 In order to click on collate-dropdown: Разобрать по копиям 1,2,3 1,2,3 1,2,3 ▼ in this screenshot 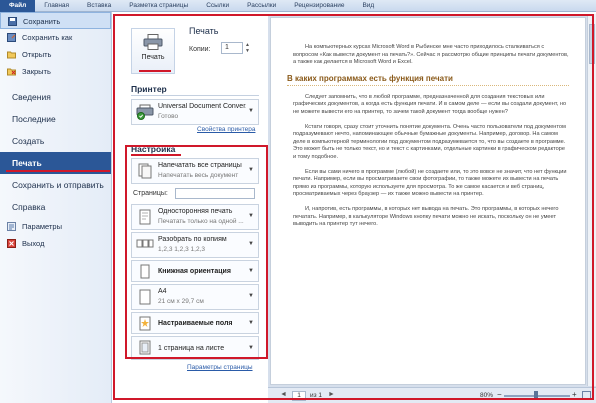, I will do `click(195, 245)`.